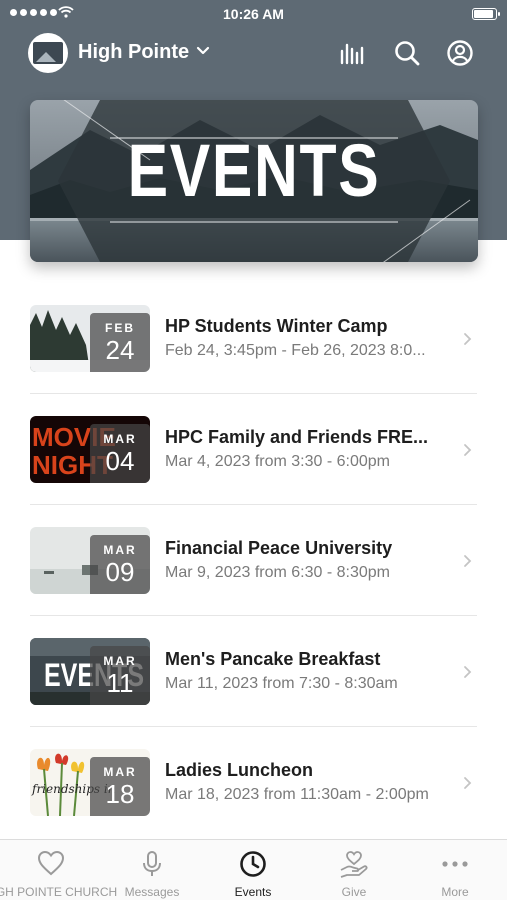 Image resolution: width=507 pixels, height=900 pixels. I want to click on event-title: HP Students Winter Camp, so click(276, 326).